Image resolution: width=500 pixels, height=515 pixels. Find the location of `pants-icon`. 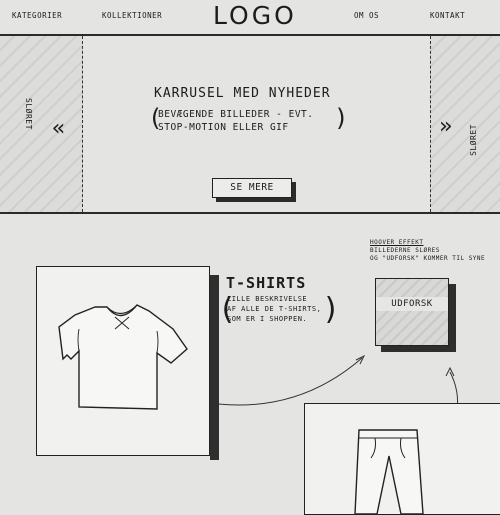

pants-icon is located at coordinates (389, 472).